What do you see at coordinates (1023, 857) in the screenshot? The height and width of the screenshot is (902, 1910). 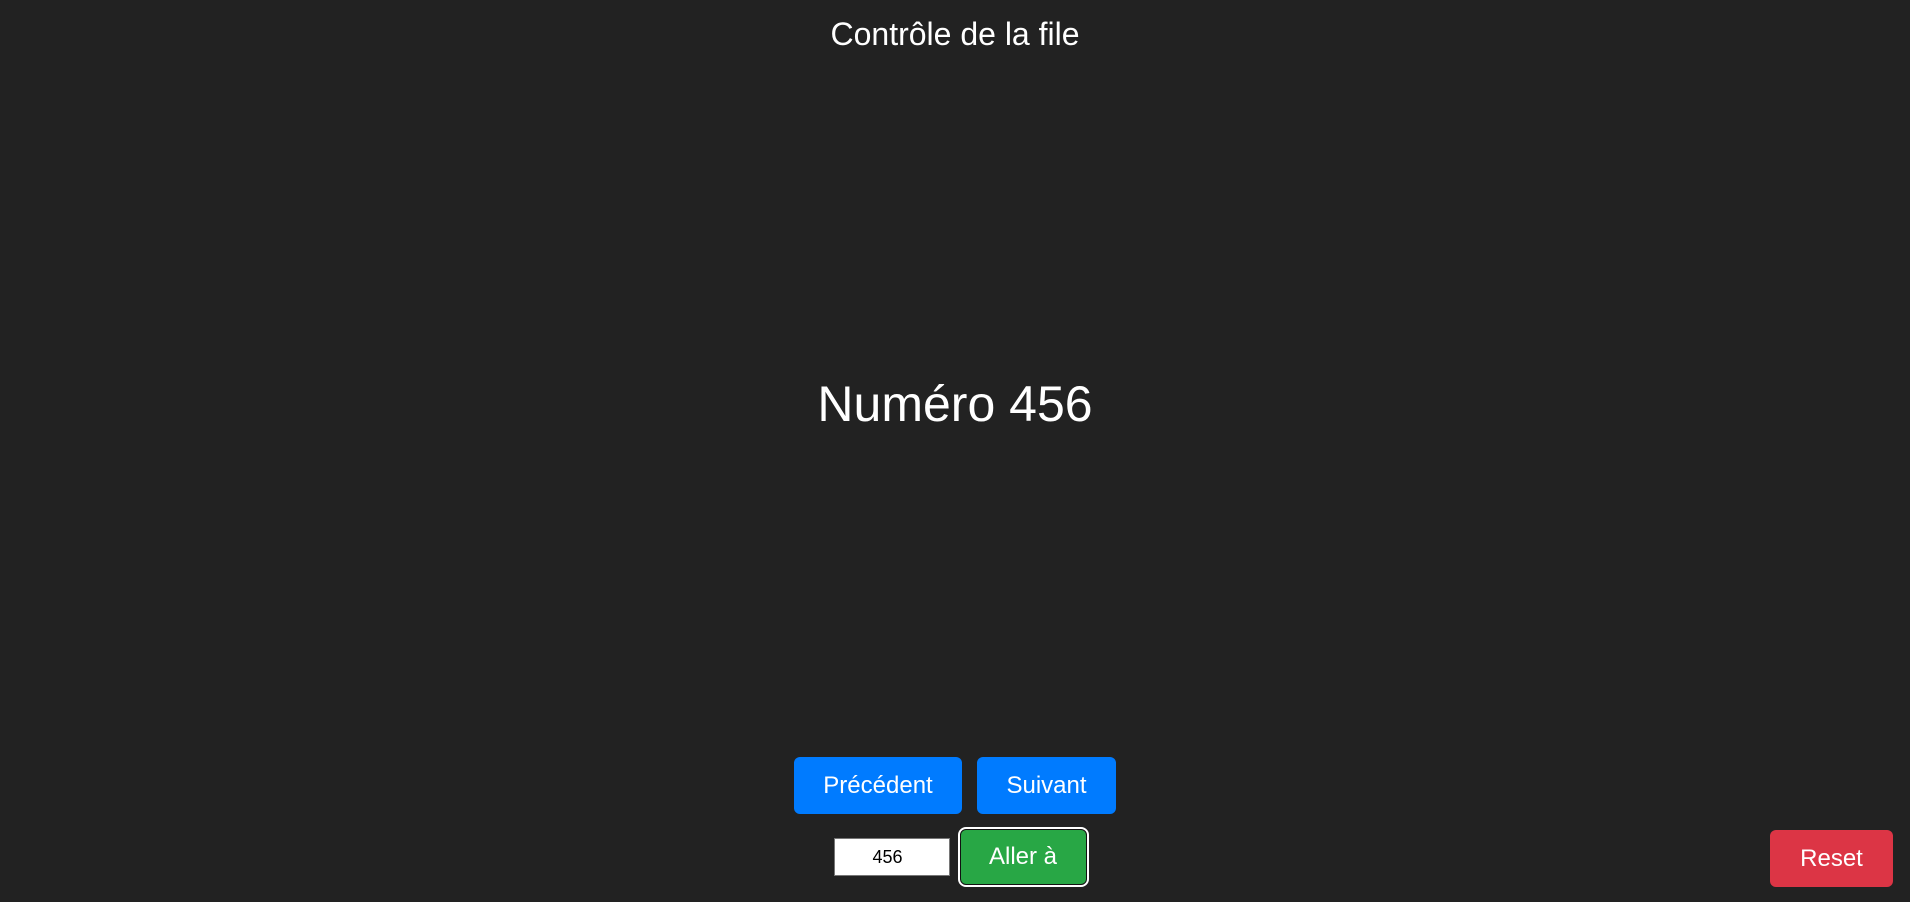 I see `goto-button: Aller à` at bounding box center [1023, 857].